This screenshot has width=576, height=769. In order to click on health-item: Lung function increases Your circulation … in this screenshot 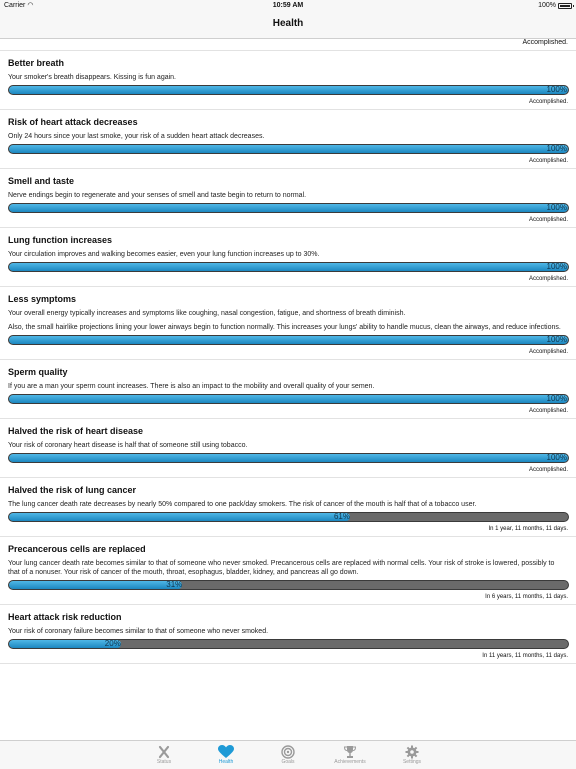, I will do `click(288, 257)`.